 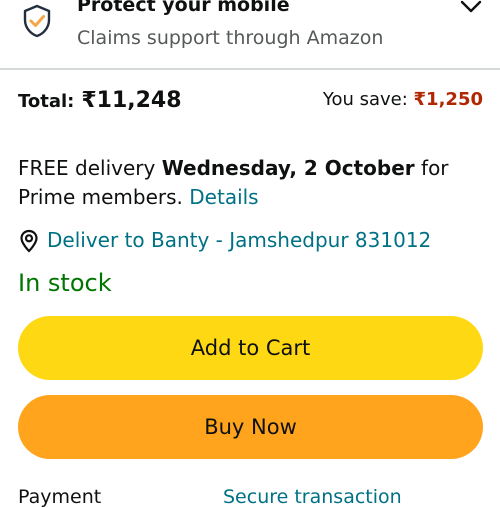 What do you see at coordinates (288, 168) in the screenshot?
I see `delivery-date: Wednesday, 2 October` at bounding box center [288, 168].